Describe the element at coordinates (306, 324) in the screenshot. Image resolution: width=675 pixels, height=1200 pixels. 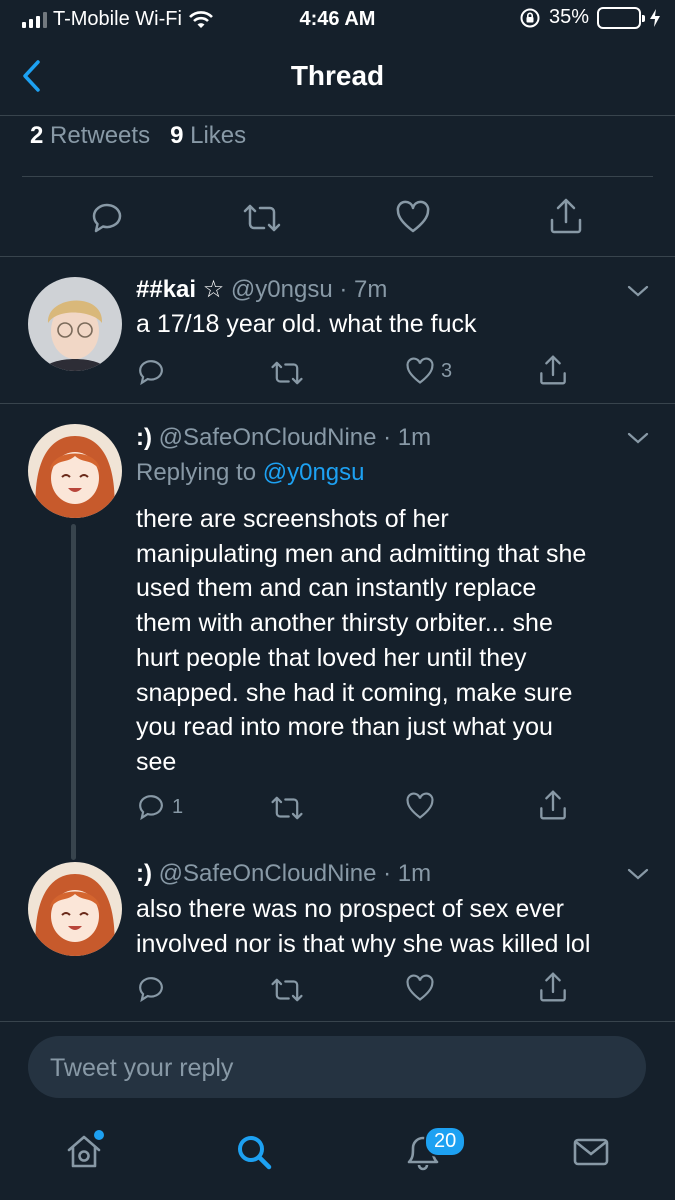
I see `tweet-text: a 17/18 year old. what the fuck` at that location.